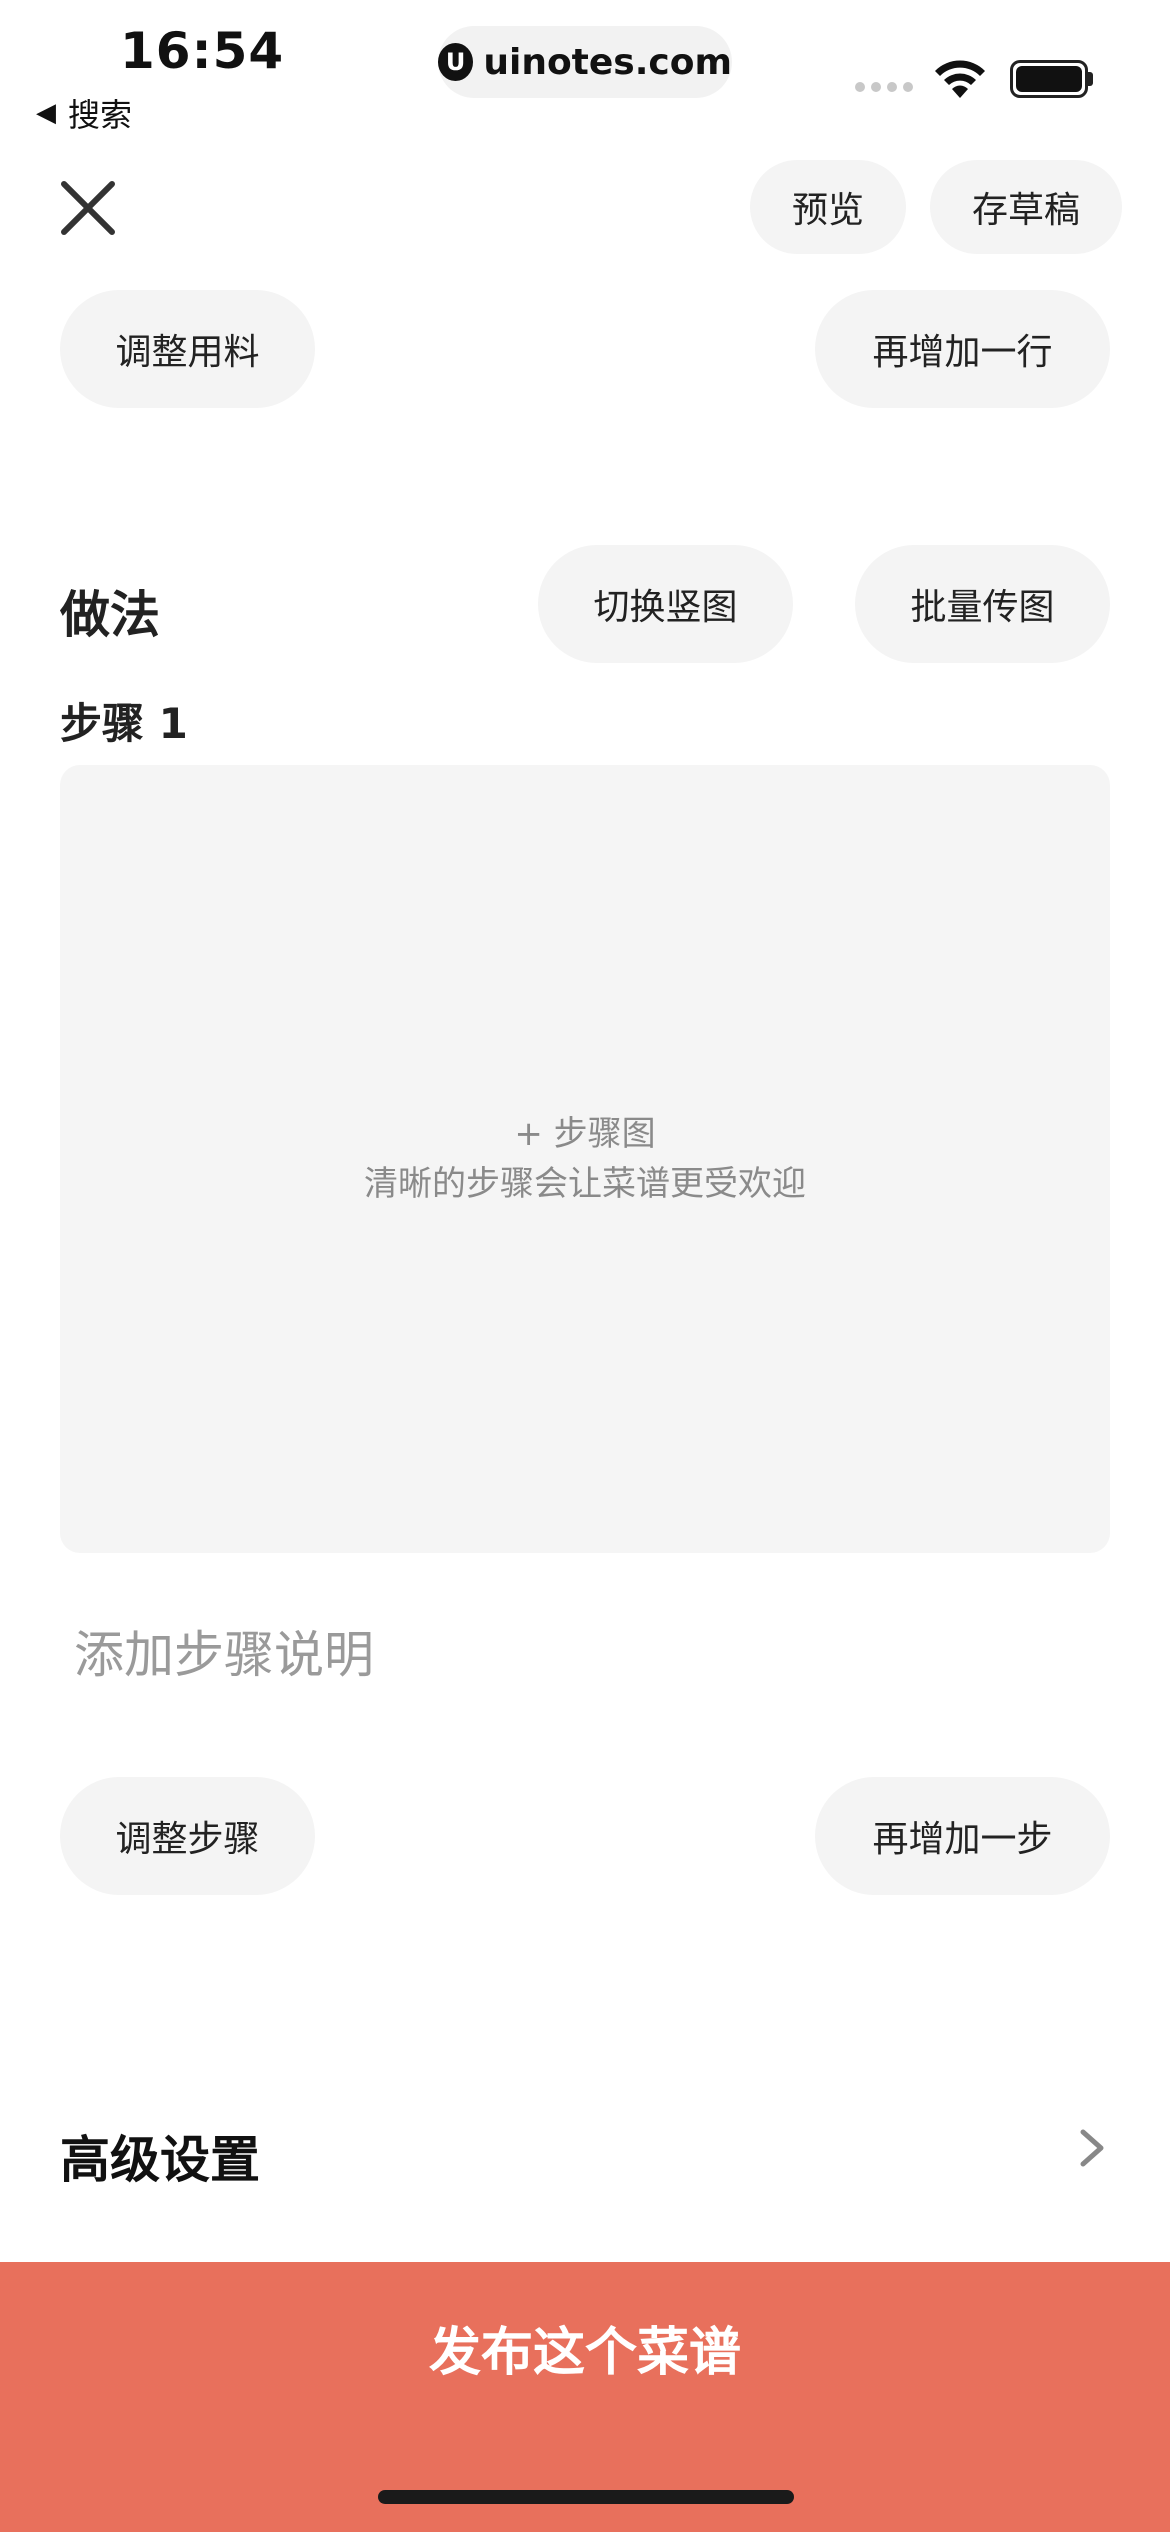 The height and width of the screenshot is (2532, 1170). I want to click on toggle-vertical-image-button: 切换竖图, so click(665, 604).